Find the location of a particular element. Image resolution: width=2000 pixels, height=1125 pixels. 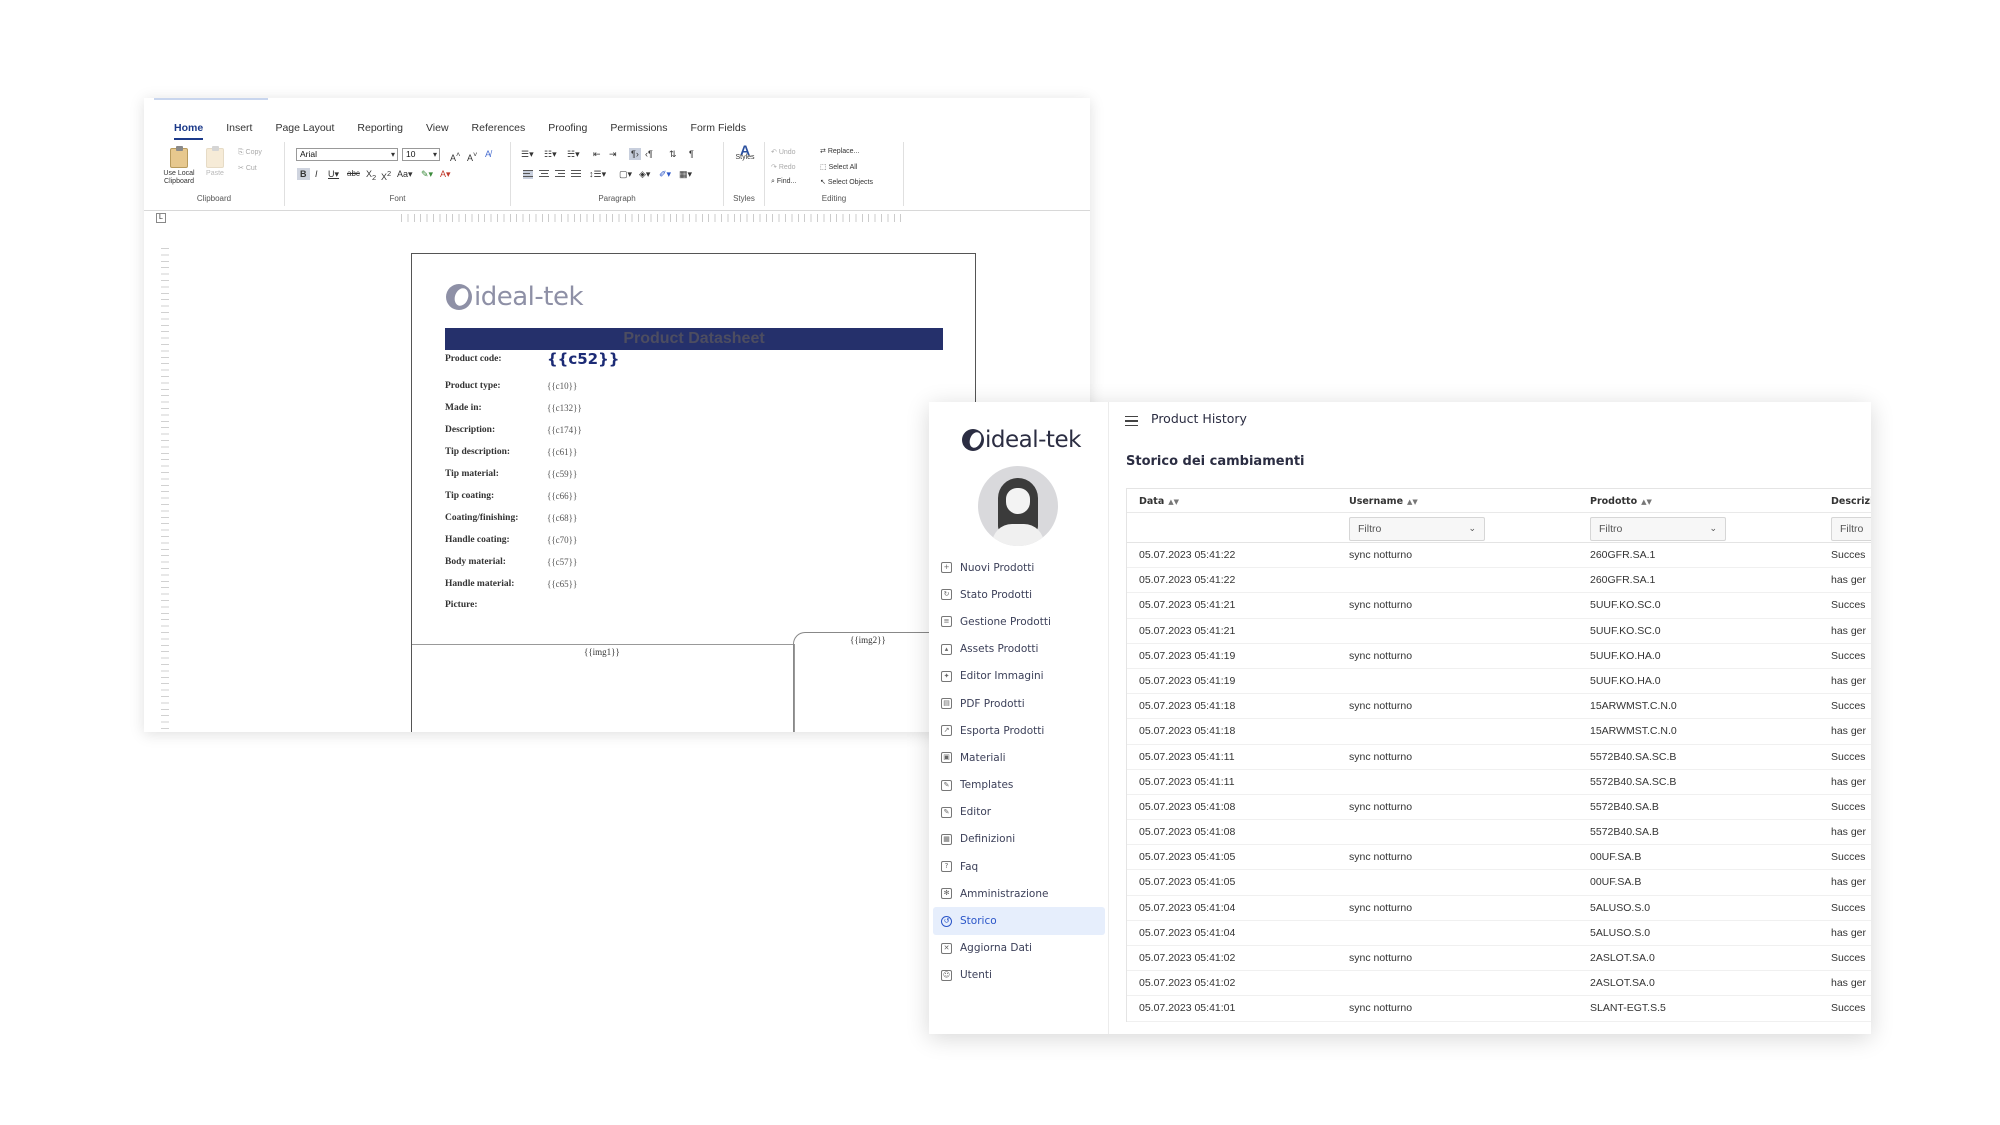

align-right-icon is located at coordinates (560, 174).